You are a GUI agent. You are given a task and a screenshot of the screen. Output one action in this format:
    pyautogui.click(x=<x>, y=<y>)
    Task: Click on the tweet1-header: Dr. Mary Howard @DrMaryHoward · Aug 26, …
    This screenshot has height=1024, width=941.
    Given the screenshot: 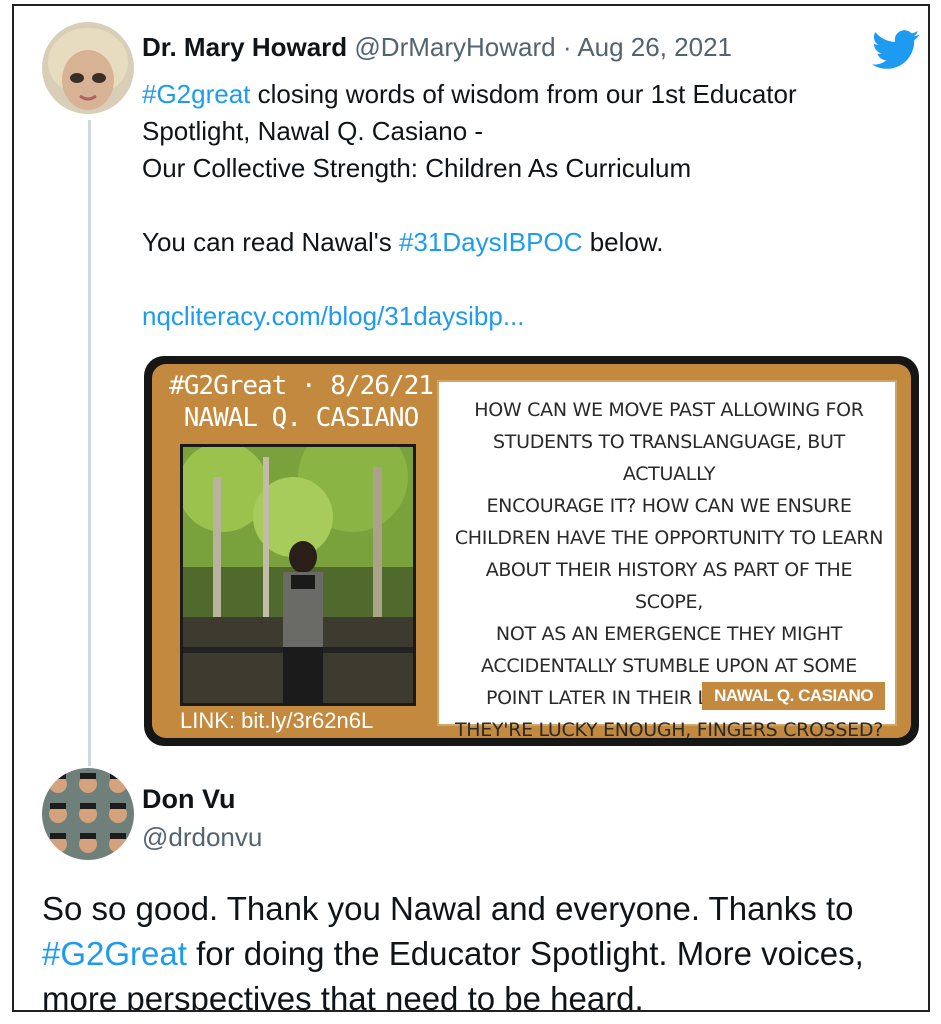 What is the action you would take?
    pyautogui.click(x=502, y=52)
    